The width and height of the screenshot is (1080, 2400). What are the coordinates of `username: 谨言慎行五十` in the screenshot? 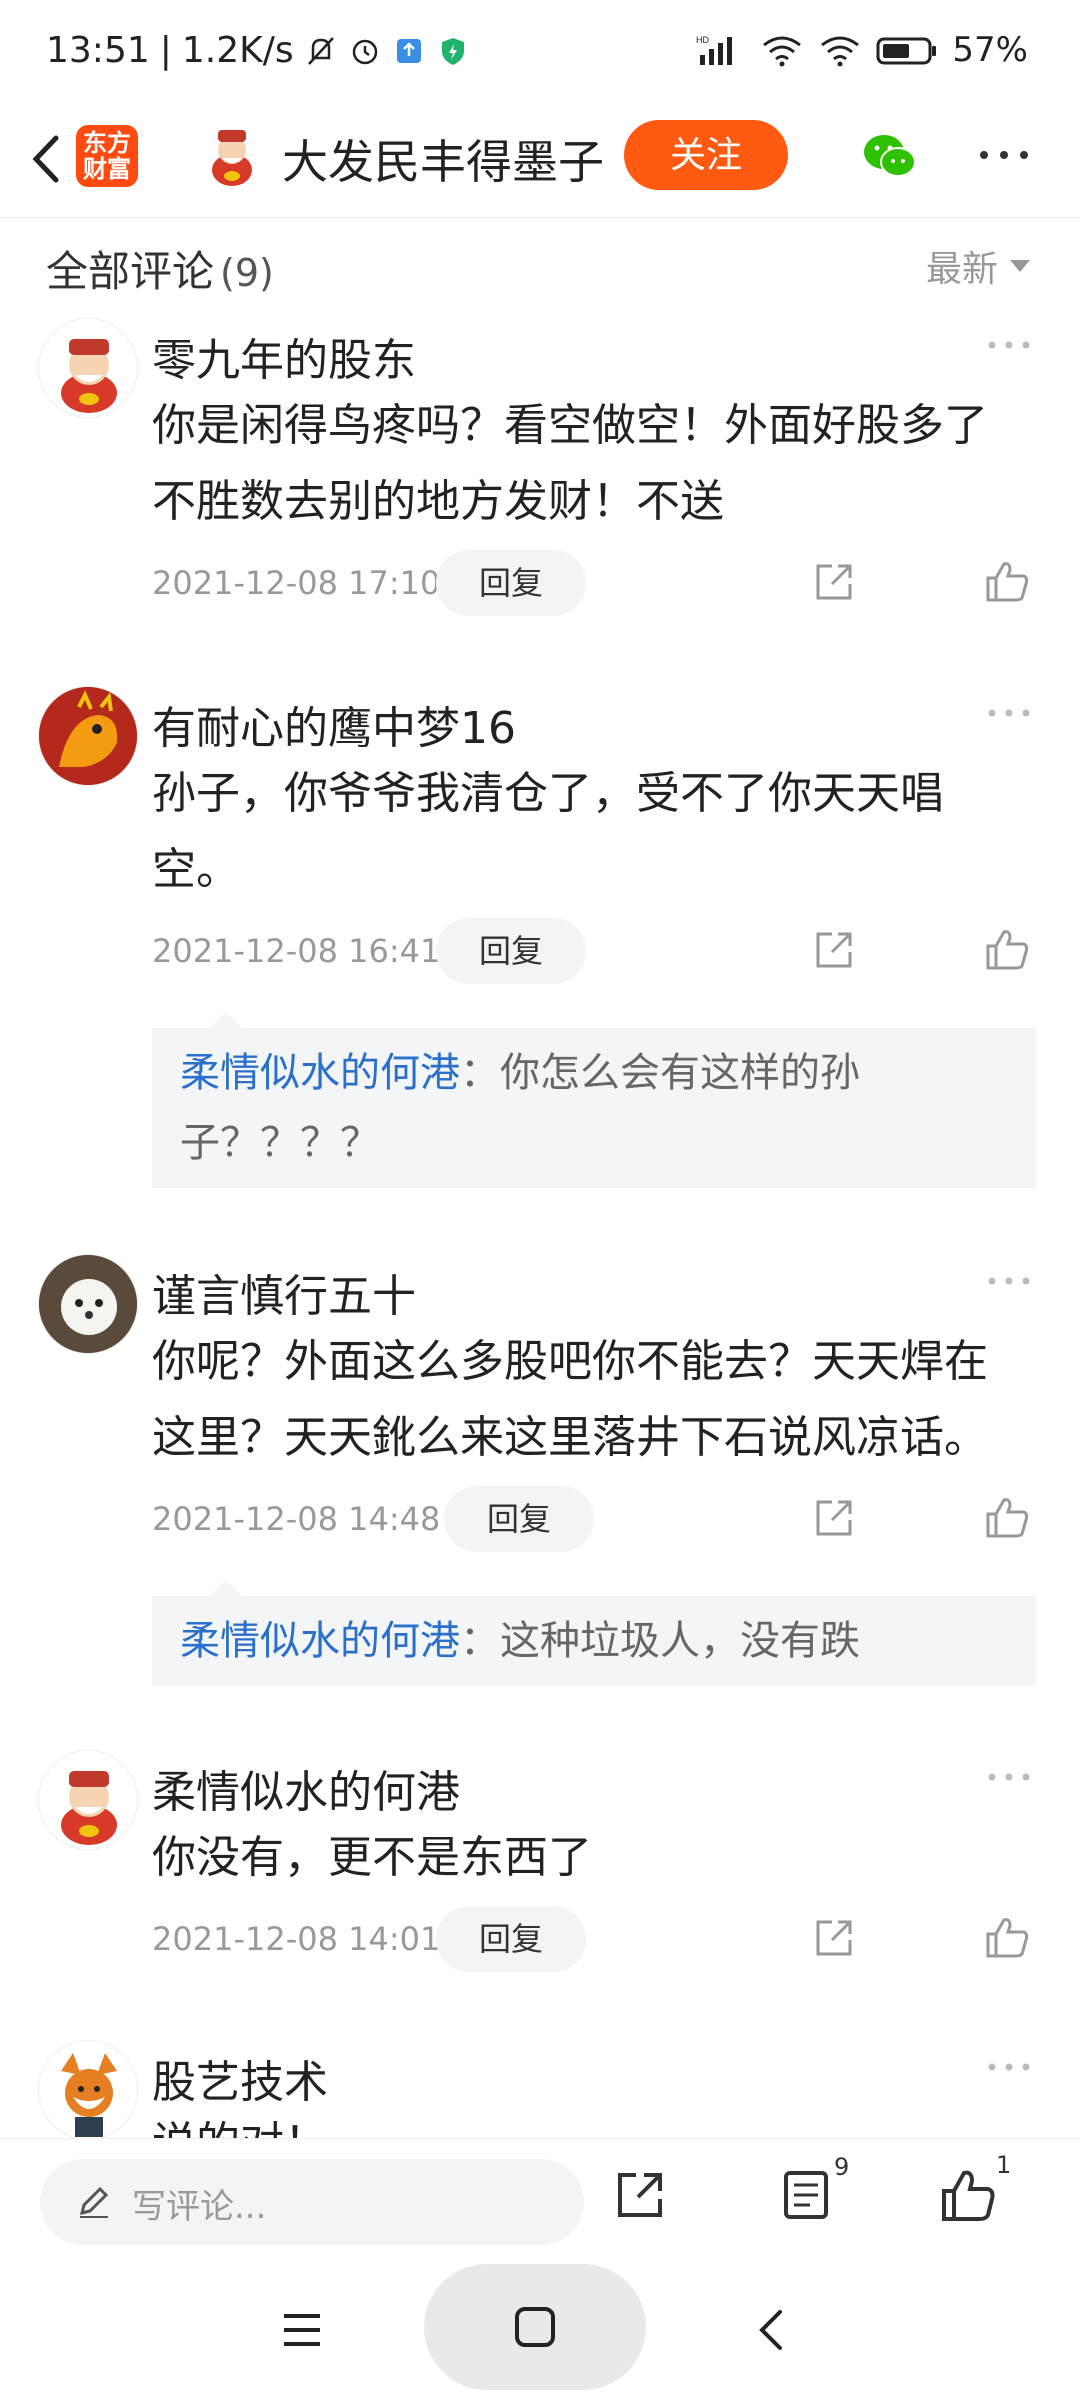 It's located at (284, 1292).